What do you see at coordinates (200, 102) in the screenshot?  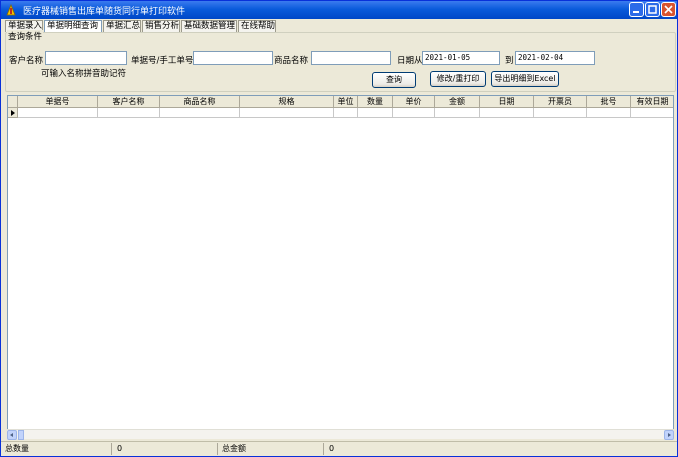 I see `column-header: 商品名称` at bounding box center [200, 102].